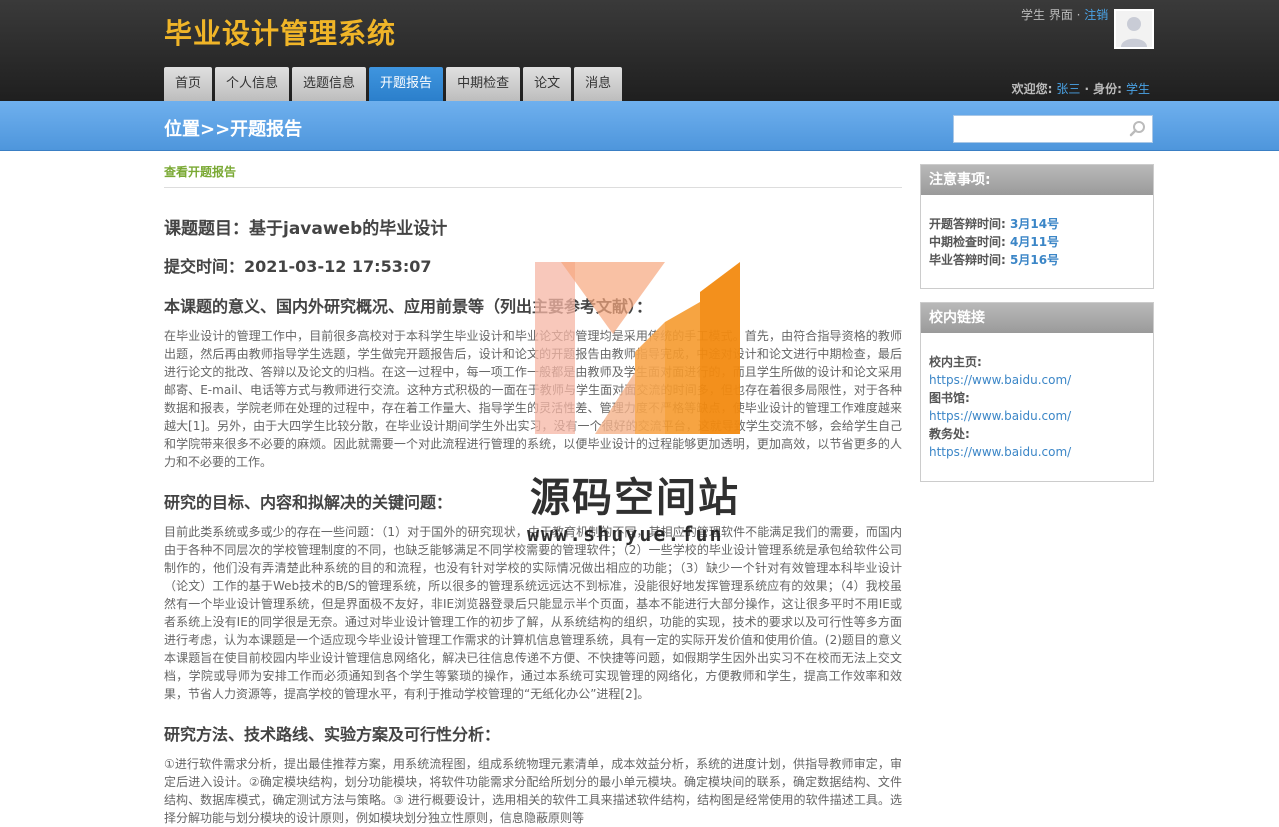  What do you see at coordinates (1068, 89) in the screenshot?
I see `welcome-username: 张三` at bounding box center [1068, 89].